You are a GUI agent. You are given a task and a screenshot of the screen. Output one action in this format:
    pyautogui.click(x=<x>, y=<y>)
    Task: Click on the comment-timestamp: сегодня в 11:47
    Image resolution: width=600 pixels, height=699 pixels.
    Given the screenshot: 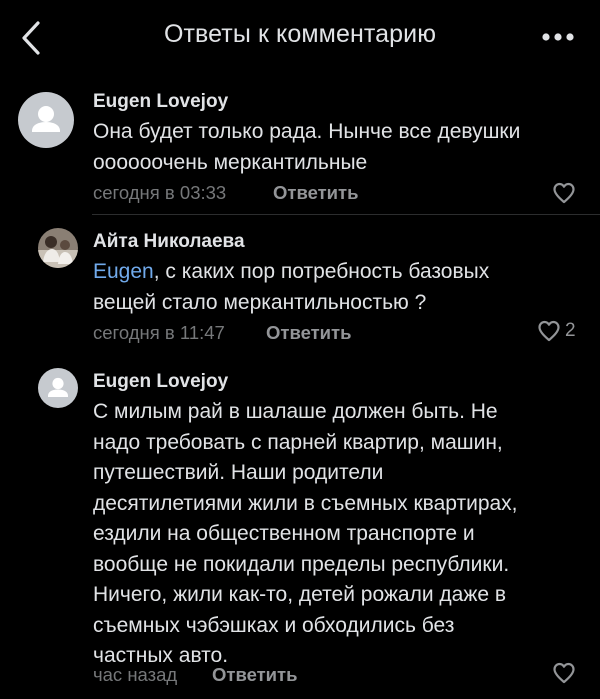 What is the action you would take?
    pyautogui.click(x=159, y=332)
    